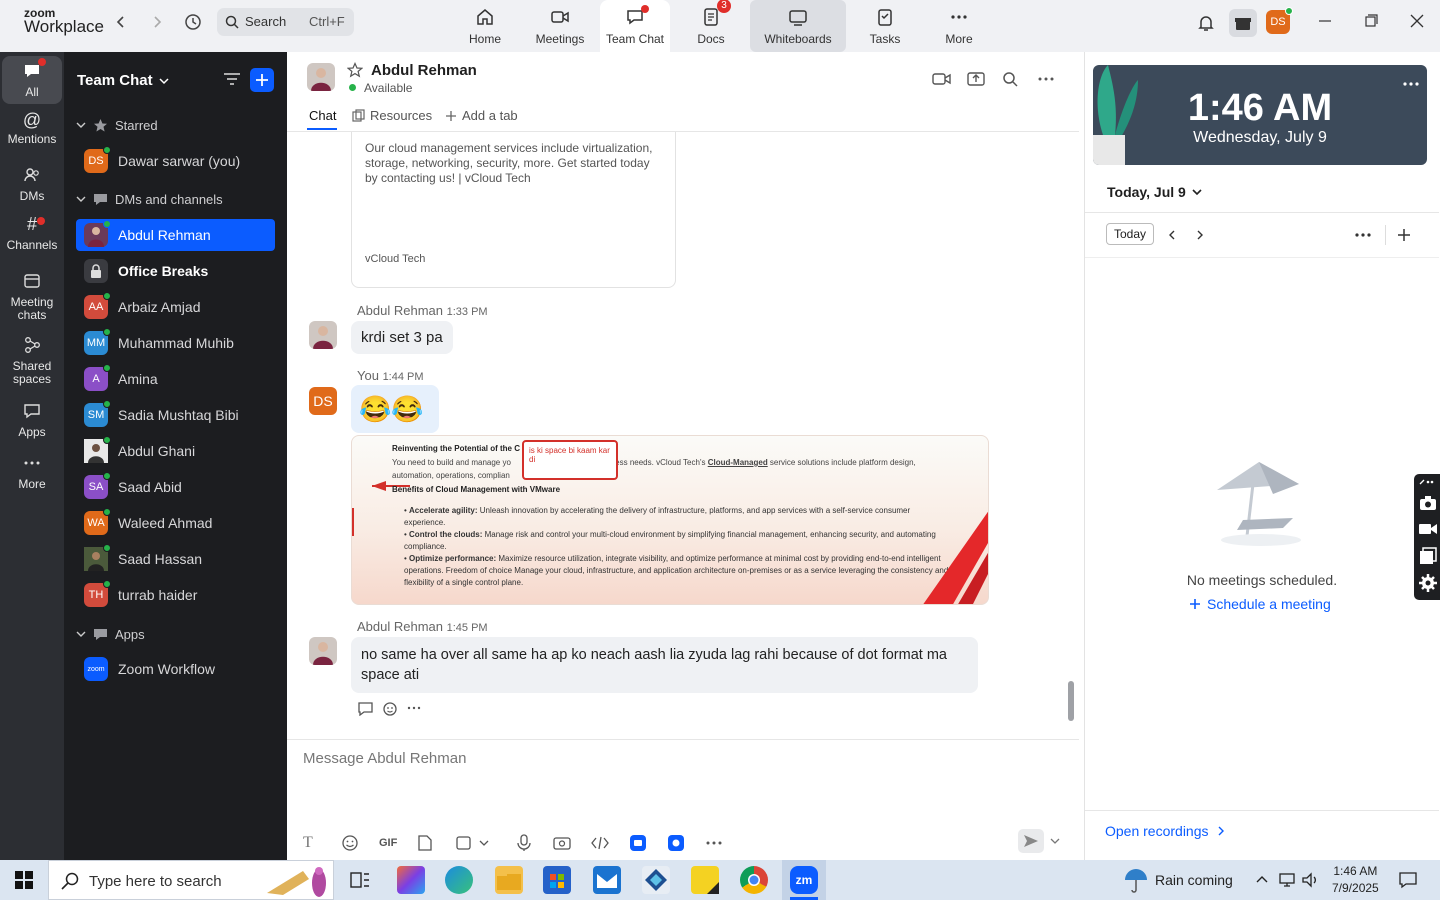 This screenshot has width=1440, height=900. I want to click on sidebar-item-abdul-ghani: Abdul Ghani, so click(175, 451).